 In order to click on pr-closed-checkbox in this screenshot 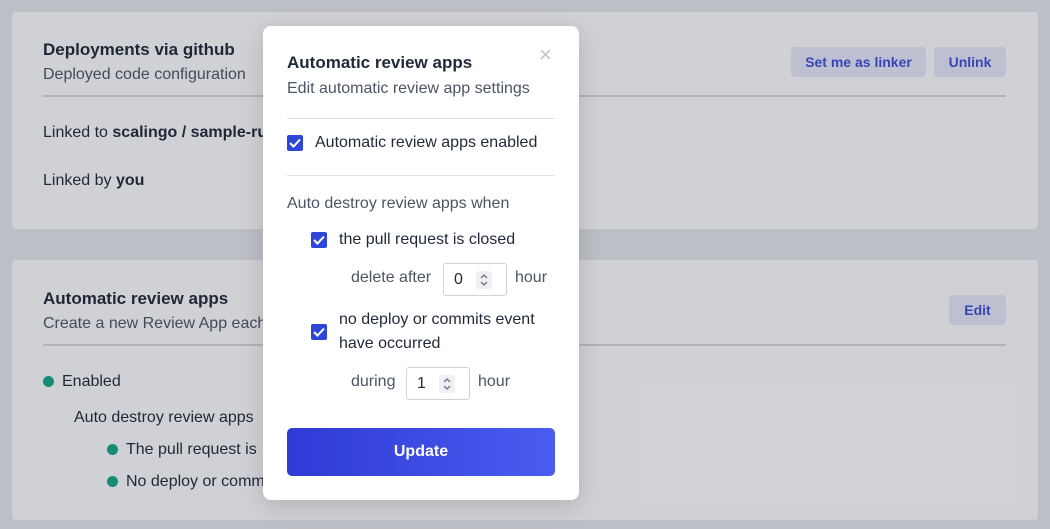, I will do `click(319, 240)`.